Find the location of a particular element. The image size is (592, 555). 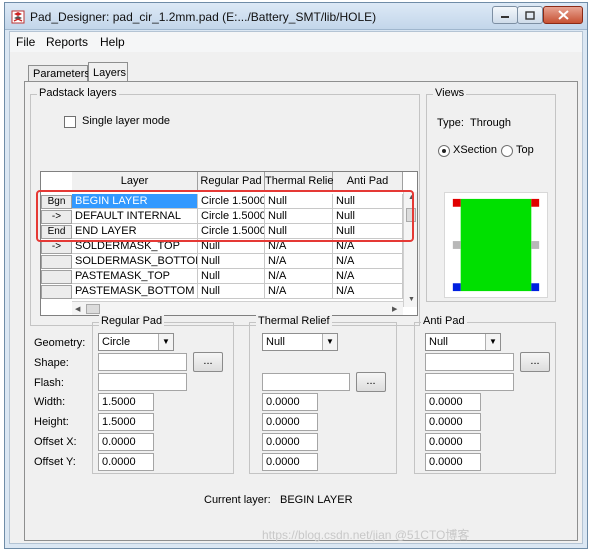

cell-layer: PASTEMASK_BOTTOM is located at coordinates (135, 291).